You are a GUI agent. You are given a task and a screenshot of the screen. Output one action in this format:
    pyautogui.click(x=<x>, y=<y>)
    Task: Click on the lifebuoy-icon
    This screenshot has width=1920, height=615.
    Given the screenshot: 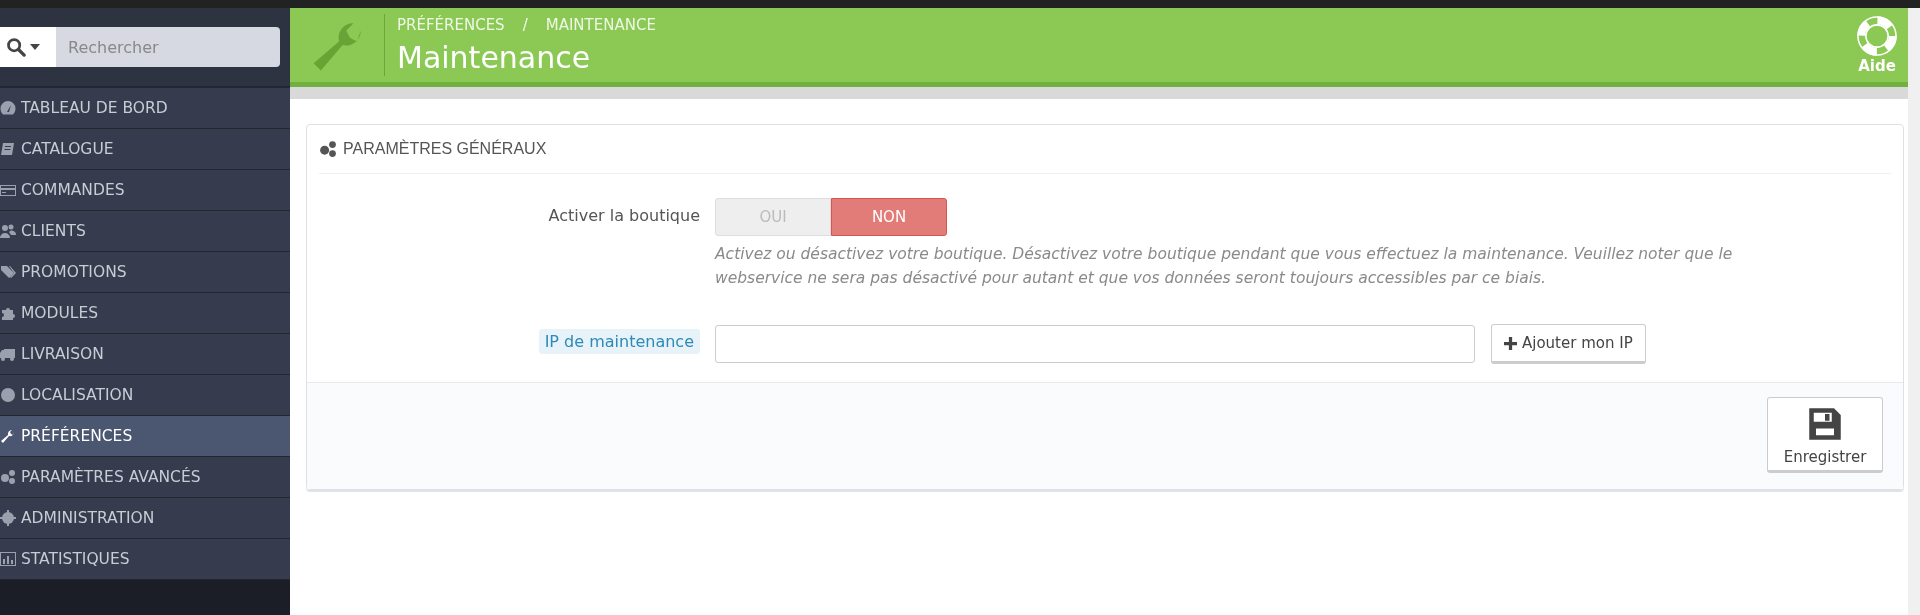 What is the action you would take?
    pyautogui.click(x=1877, y=36)
    